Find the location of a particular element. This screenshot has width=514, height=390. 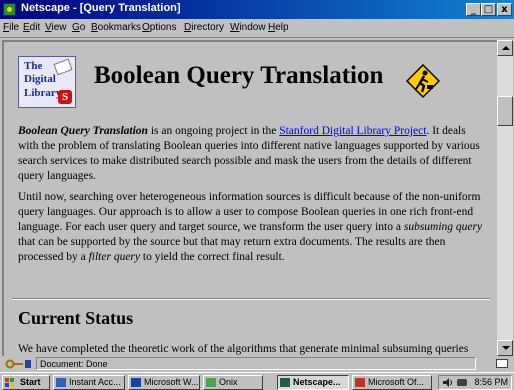

menu-file-label: ile is located at coordinates (14, 27).